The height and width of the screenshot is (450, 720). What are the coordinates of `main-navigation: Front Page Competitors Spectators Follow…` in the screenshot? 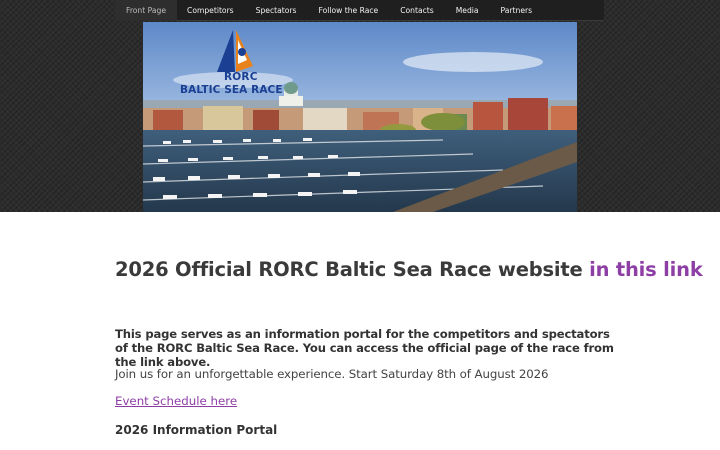 It's located at (359, 10).